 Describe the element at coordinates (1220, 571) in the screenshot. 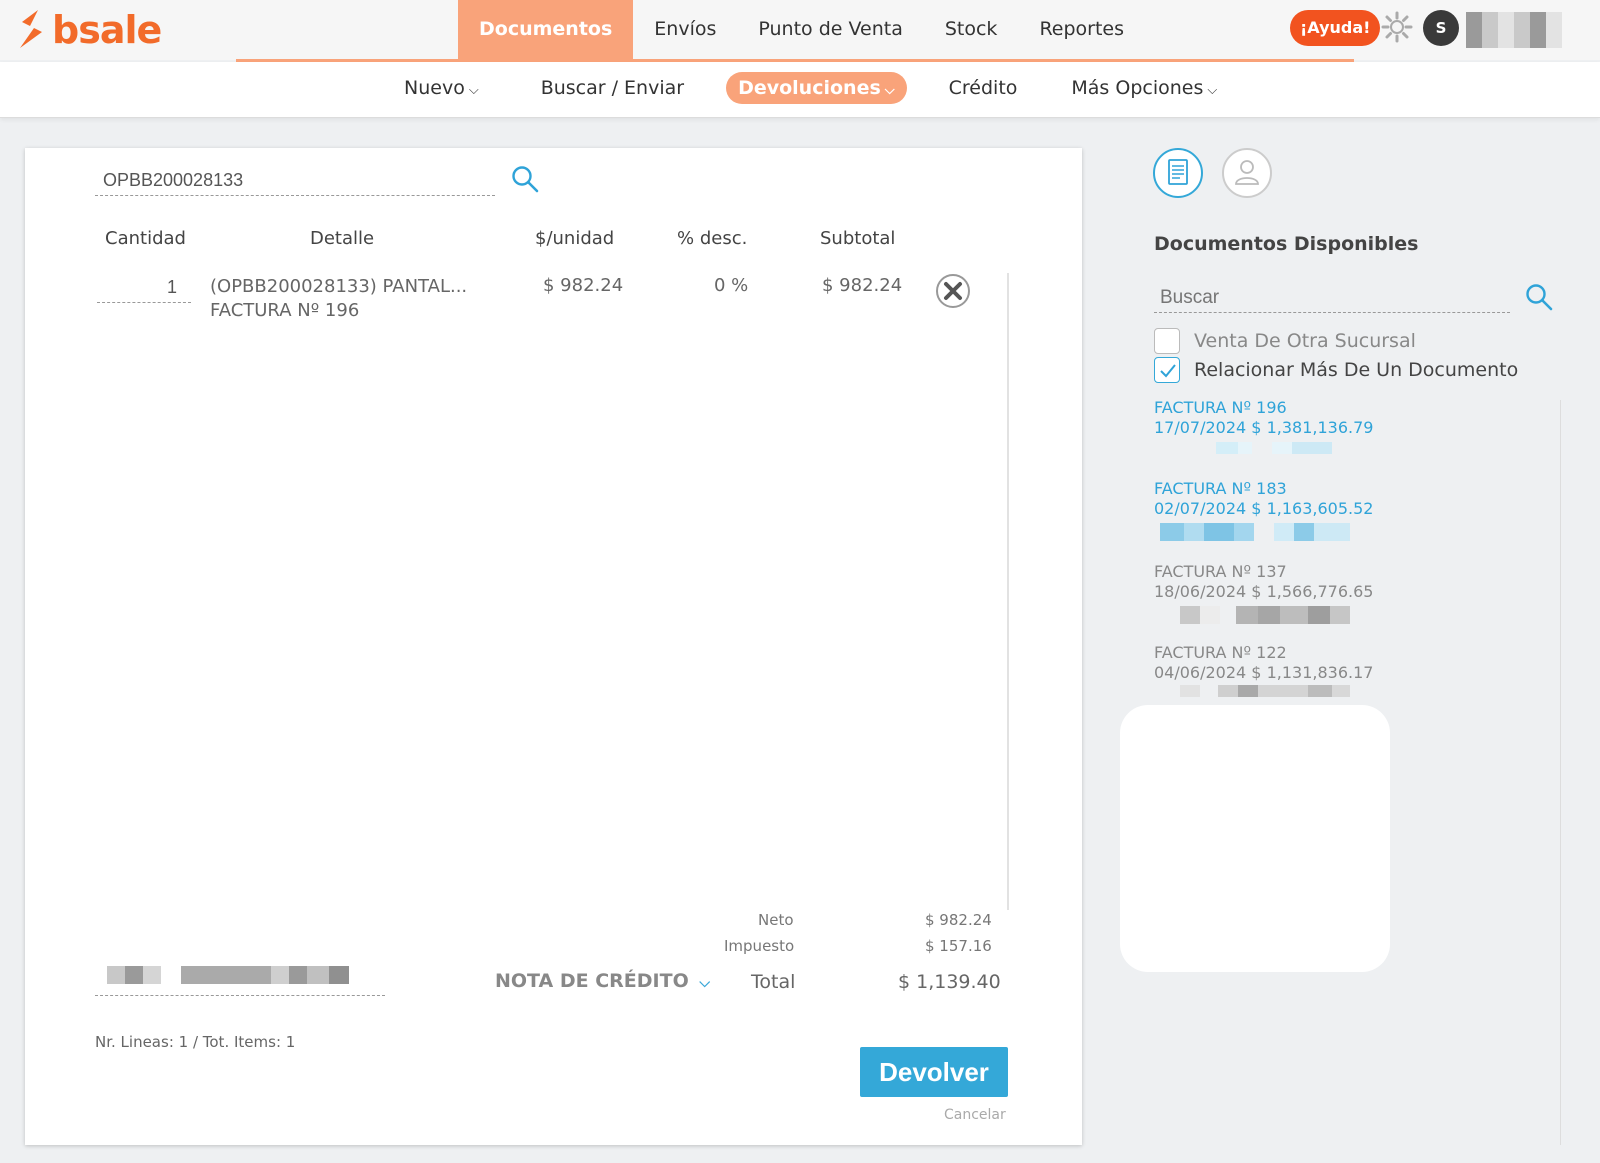

I see `doc-title: FACTURA Nº 137` at that location.